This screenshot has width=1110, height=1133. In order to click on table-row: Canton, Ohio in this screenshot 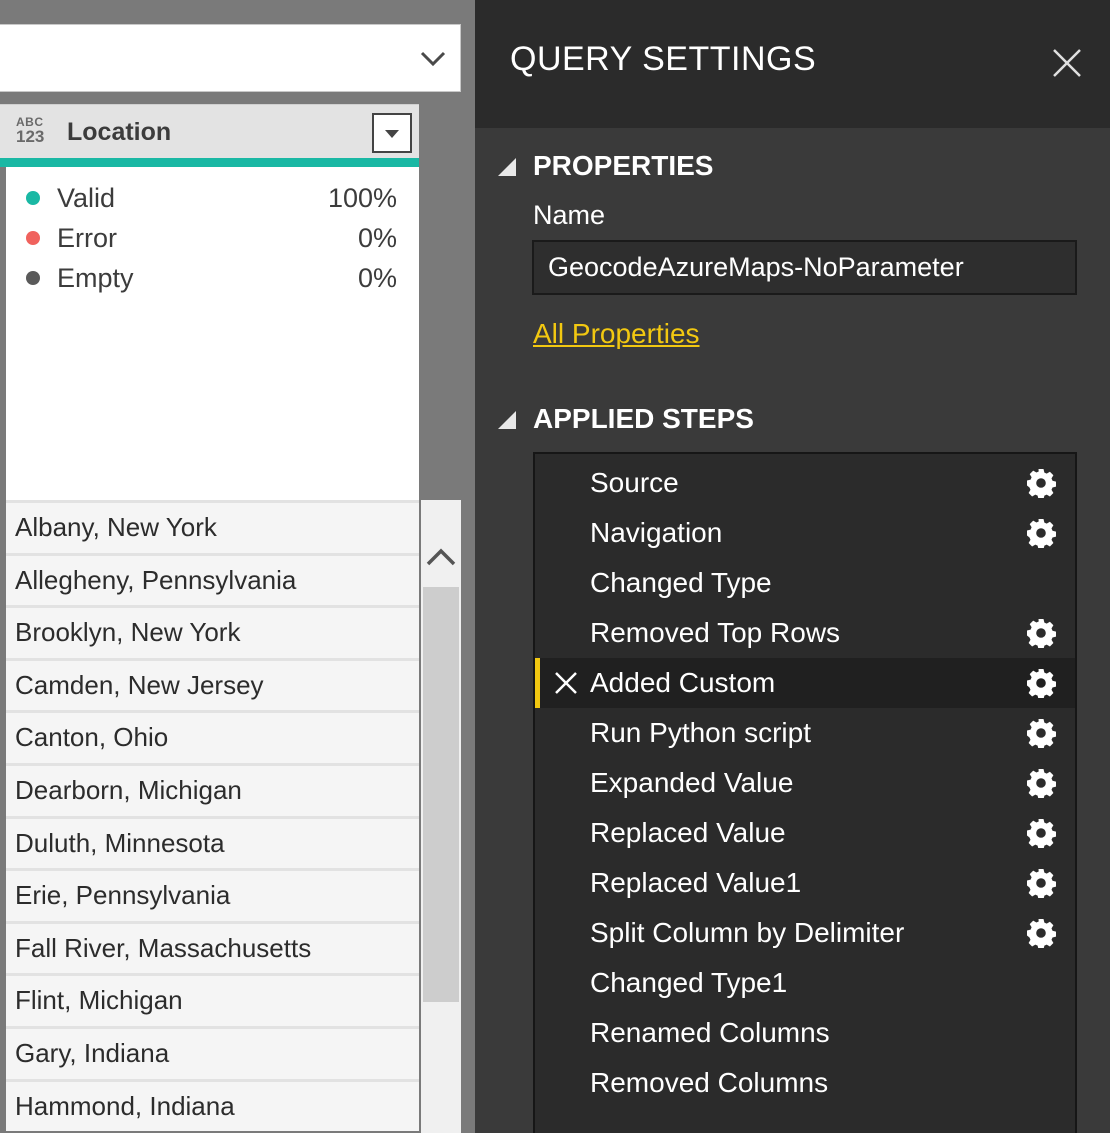, I will do `click(212, 736)`.